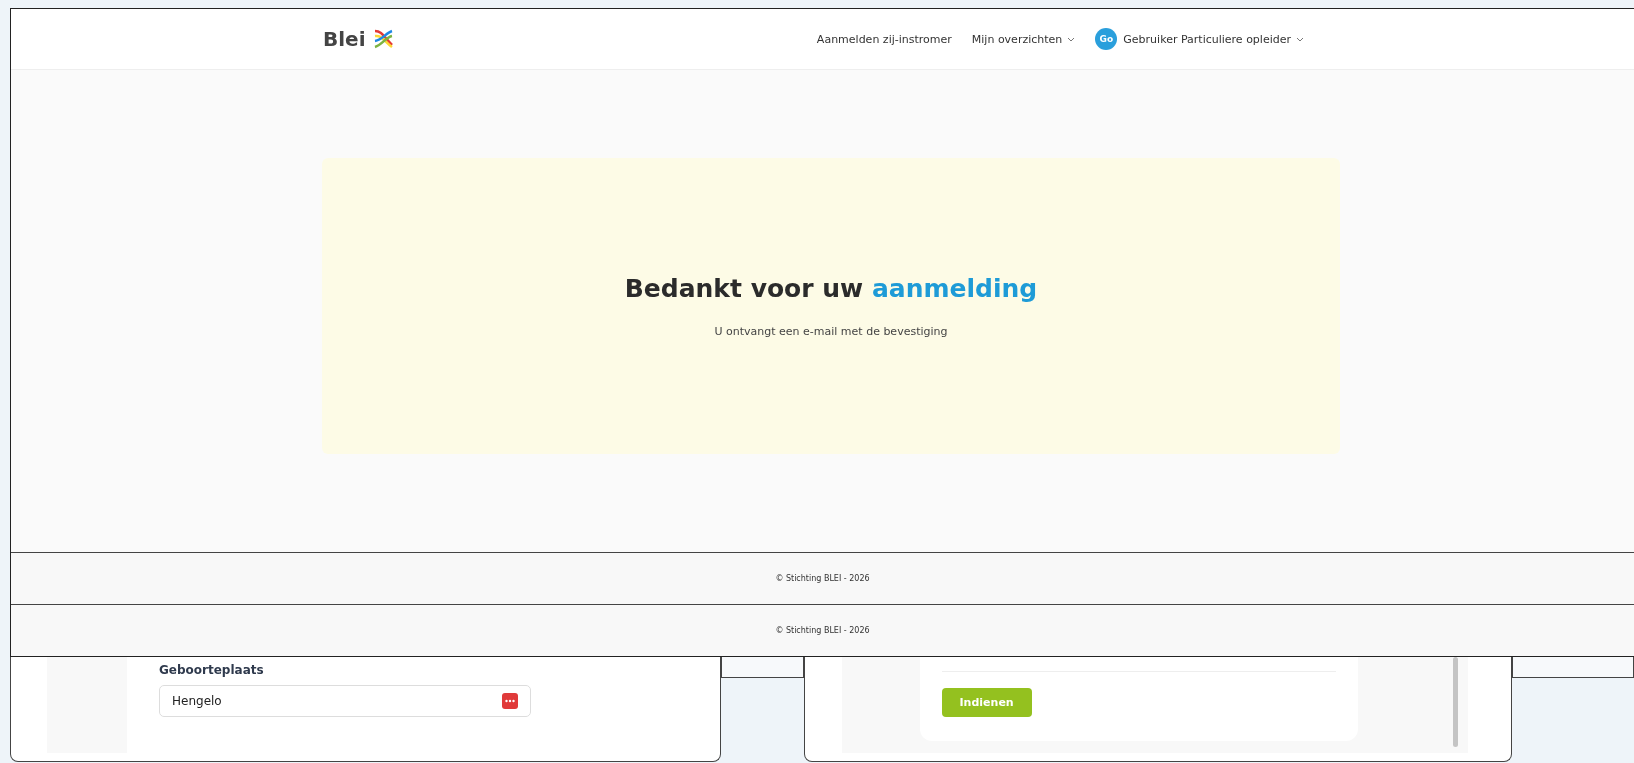 The width and height of the screenshot is (1634, 763). I want to click on input-field: Hengelo, so click(345, 701).